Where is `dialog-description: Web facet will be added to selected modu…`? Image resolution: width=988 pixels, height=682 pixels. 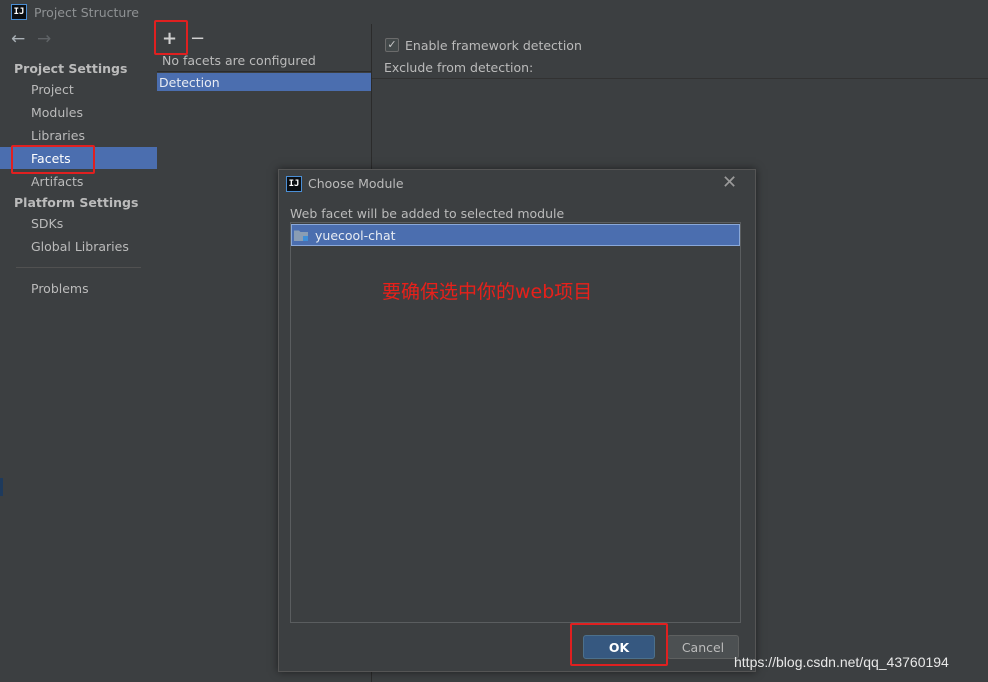
dialog-description: Web facet will be added to selected modu… is located at coordinates (427, 213).